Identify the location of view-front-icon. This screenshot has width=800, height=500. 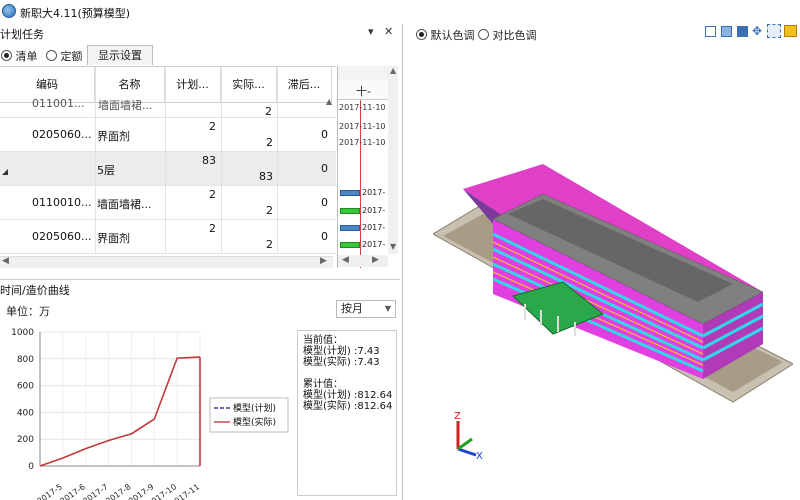
(710, 31).